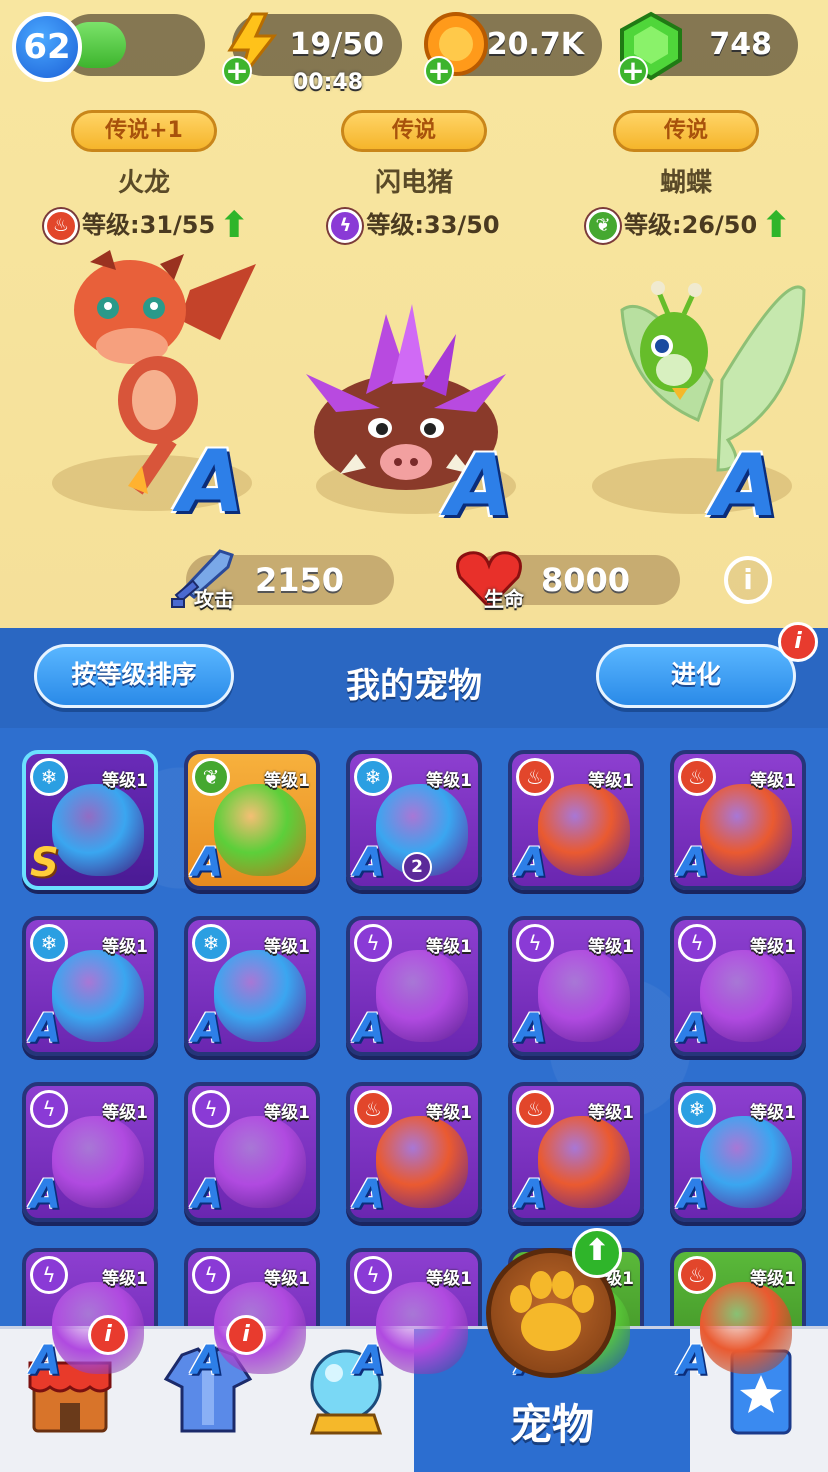 The height and width of the screenshot is (1472, 828). I want to click on featured-pet-1: 传说+1 火龙 ♨ 等级:31/55 ⬆, so click(146, 177).